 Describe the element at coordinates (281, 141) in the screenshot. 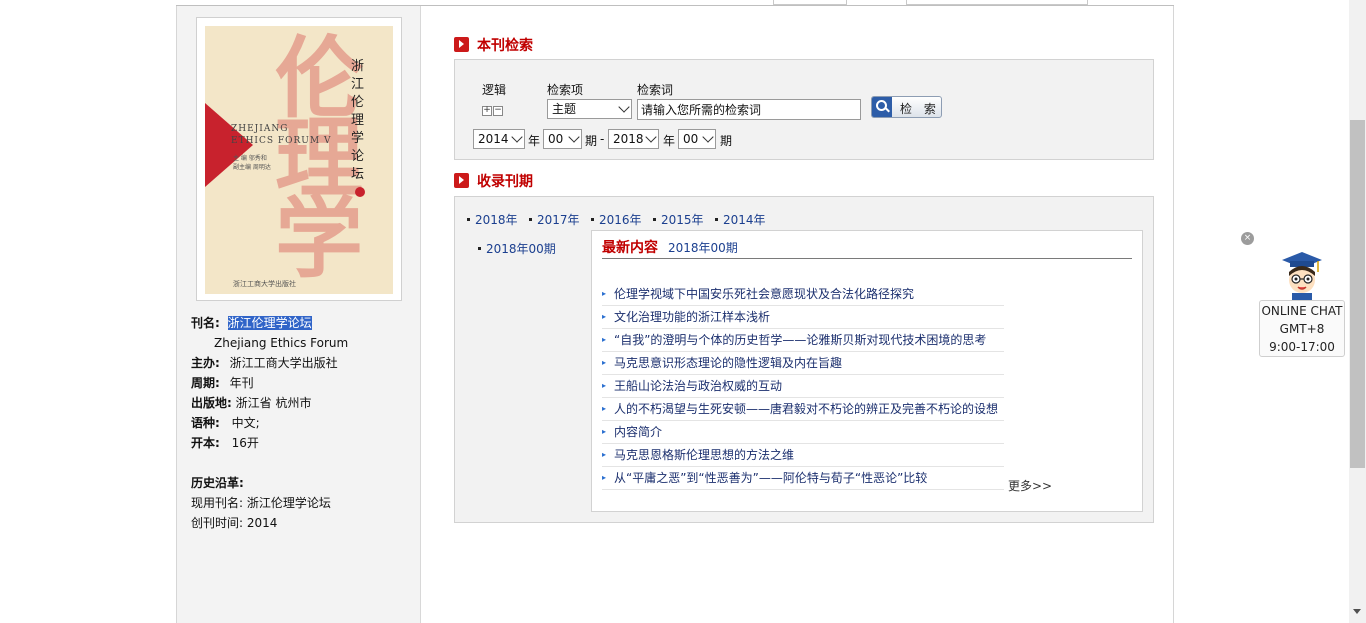

I see `cover-english-line2: ETHICS FORUM V` at that location.